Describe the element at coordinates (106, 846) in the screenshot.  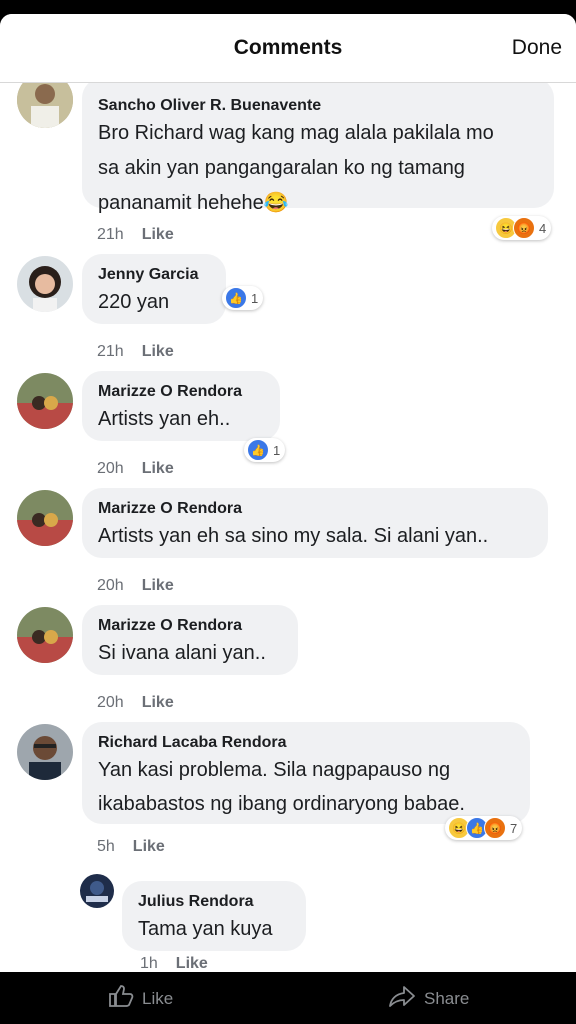
I see `comment-time: 5h` at that location.